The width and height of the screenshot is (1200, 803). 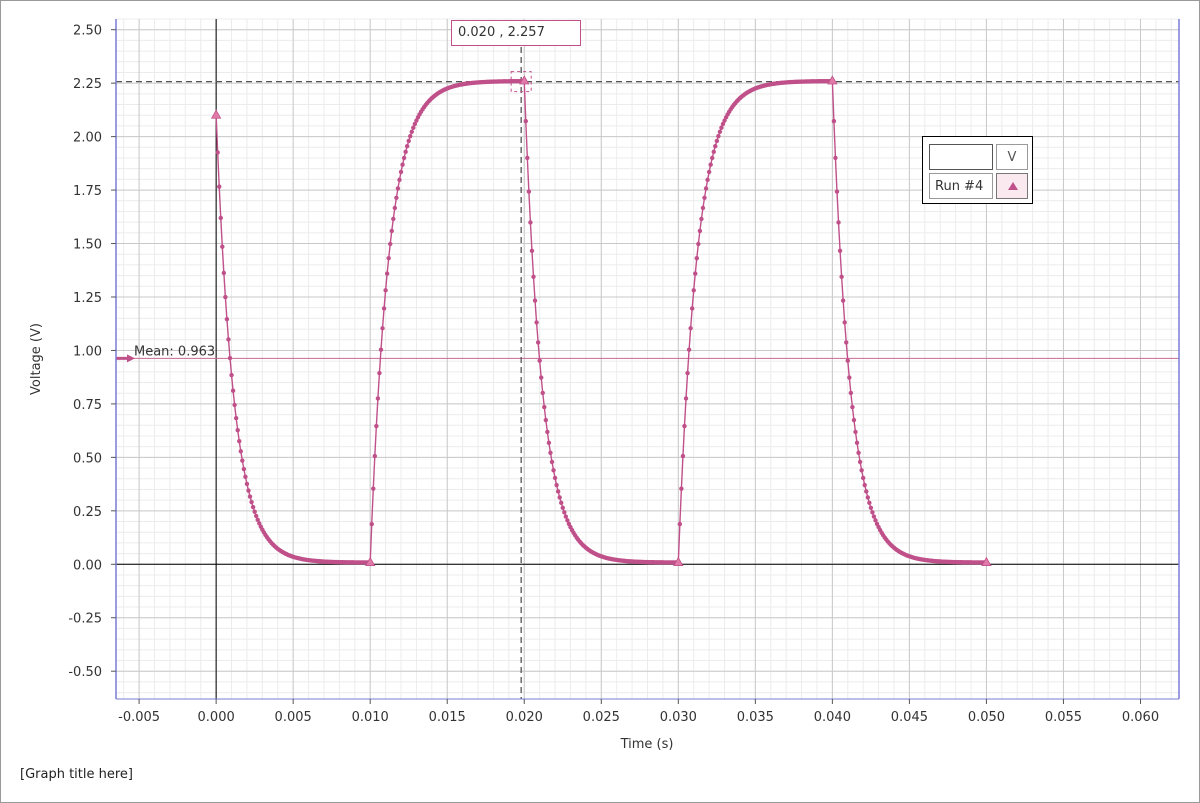 I want to click on y-tick-label: 1.50, so click(x=87, y=245).